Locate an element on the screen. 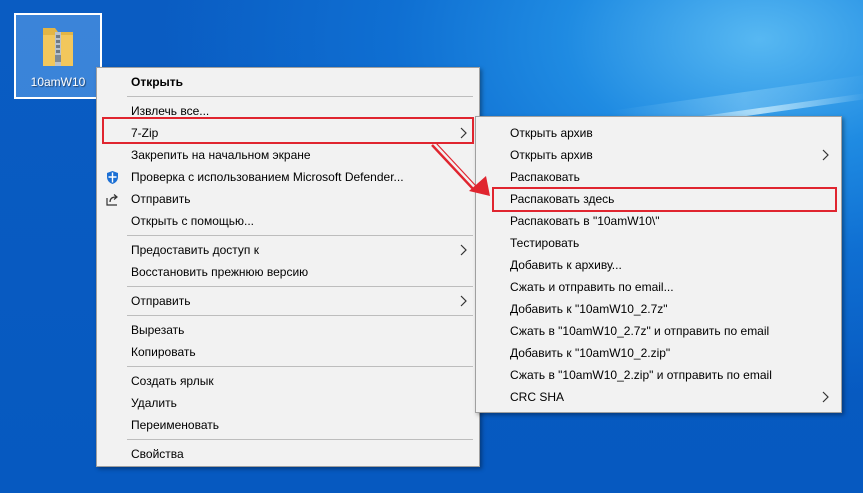 The height and width of the screenshot is (493, 863). submenu-item-add-7z: Добавить к "10amW10_2.7z" is located at coordinates (658, 309).